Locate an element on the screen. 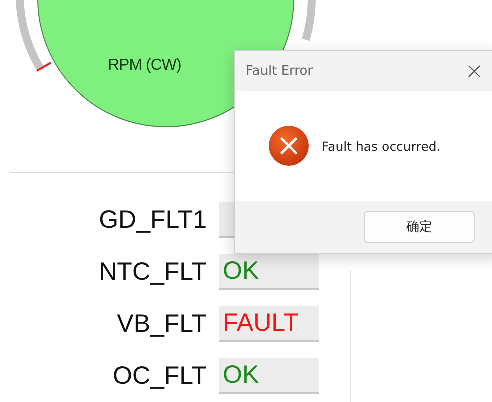 Image resolution: width=492 pixels, height=402 pixels. fault-label: OC_FLT is located at coordinates (159, 376).